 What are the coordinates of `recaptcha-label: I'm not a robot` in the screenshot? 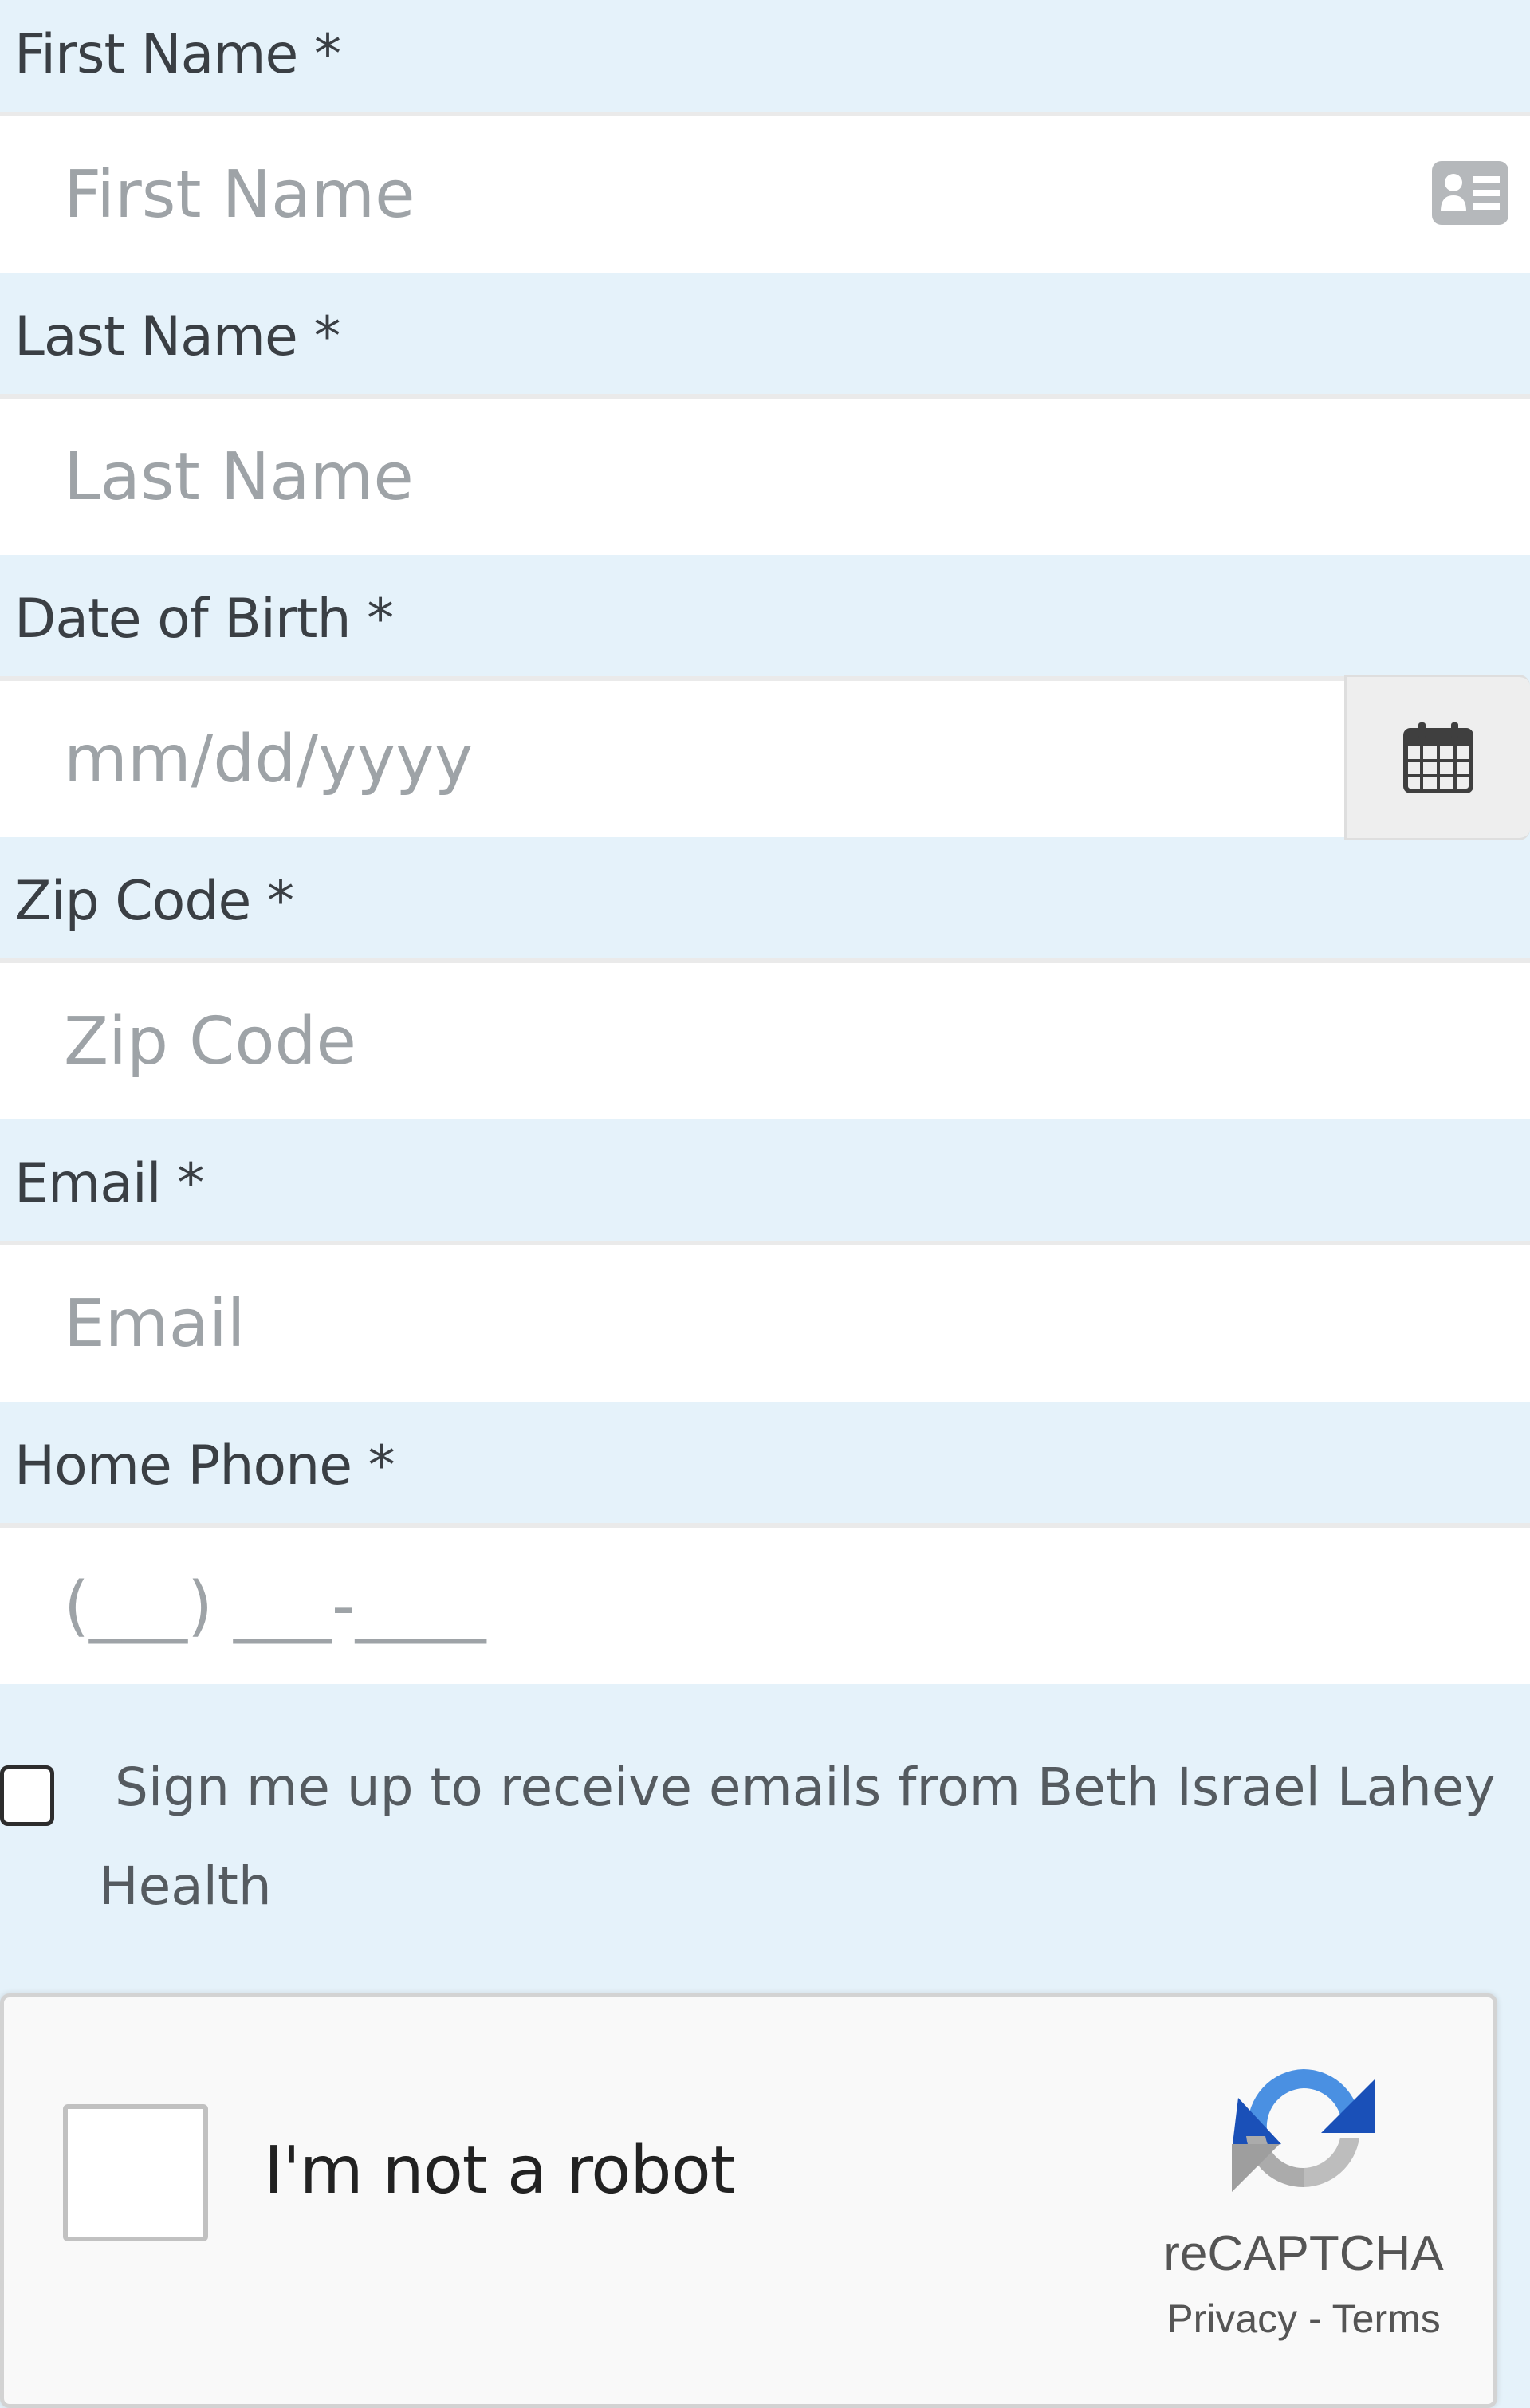 It's located at (500, 2171).